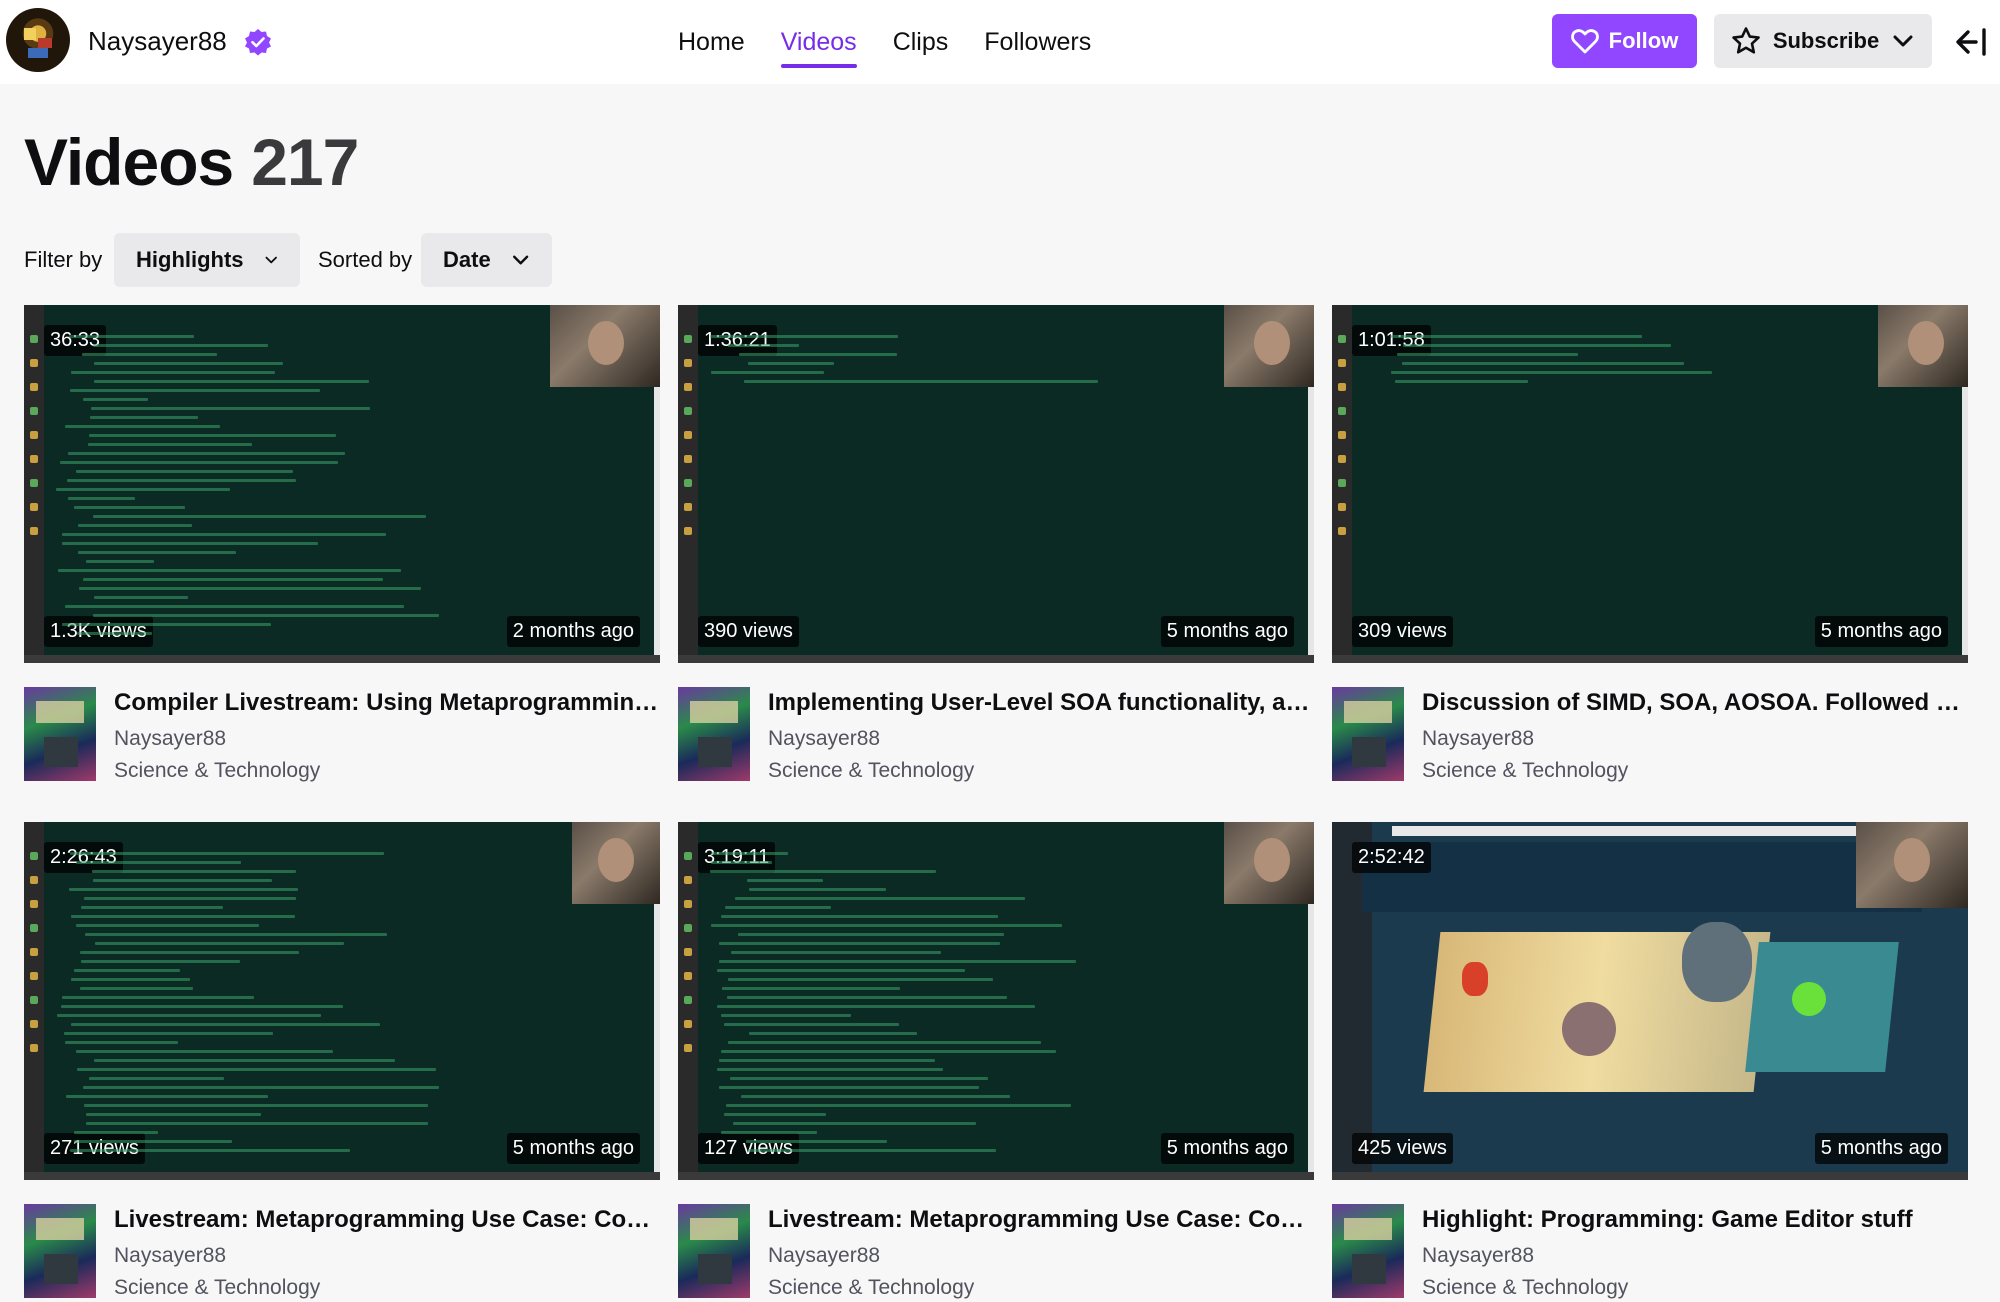 The image size is (2000, 1302). What do you see at coordinates (129, 162) in the screenshot?
I see `page-title-text: Videos` at bounding box center [129, 162].